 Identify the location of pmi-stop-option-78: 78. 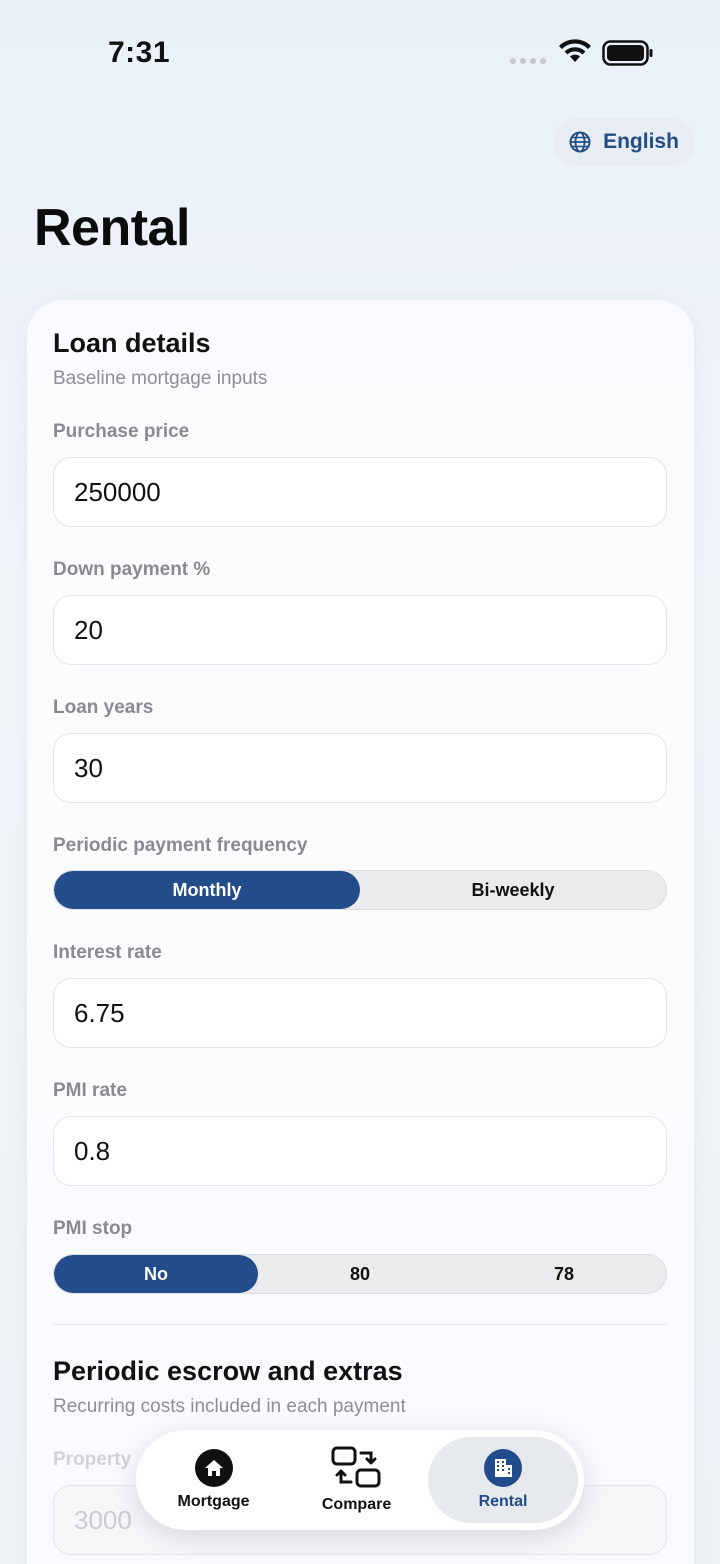
(564, 1274).